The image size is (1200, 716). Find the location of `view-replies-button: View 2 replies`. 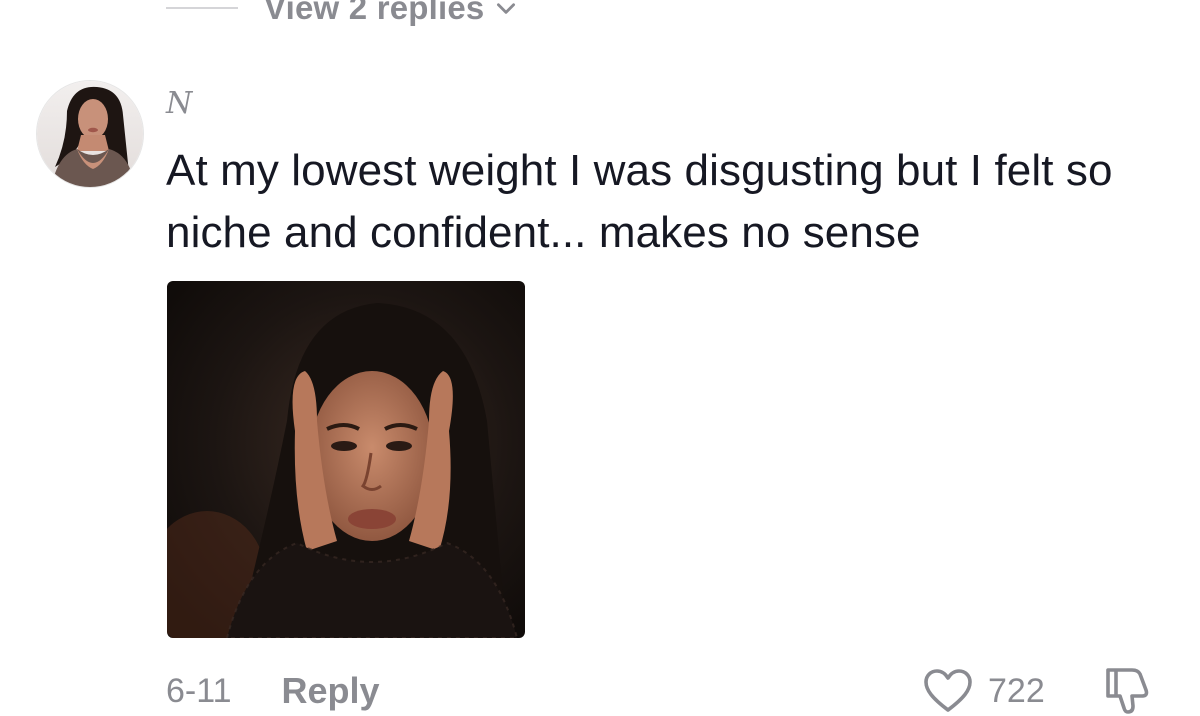

view-replies-button: View 2 replies is located at coordinates (342, 14).